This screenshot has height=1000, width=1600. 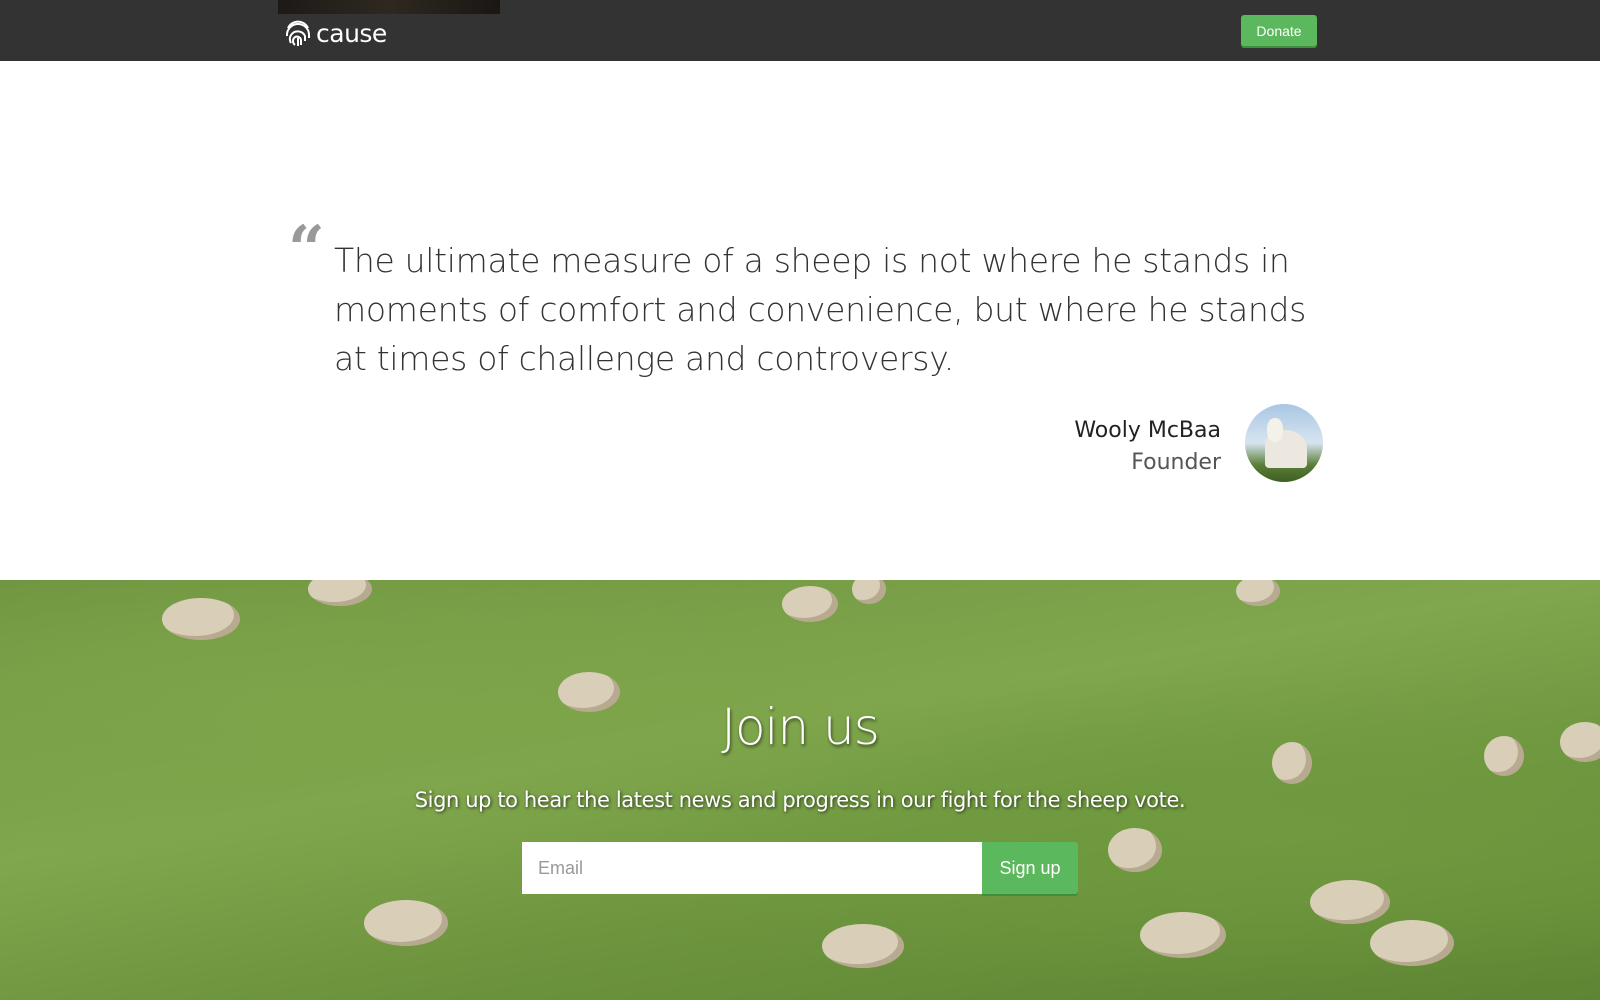 What do you see at coordinates (1147, 430) in the screenshot?
I see `author-name: Wooly McBaa` at bounding box center [1147, 430].